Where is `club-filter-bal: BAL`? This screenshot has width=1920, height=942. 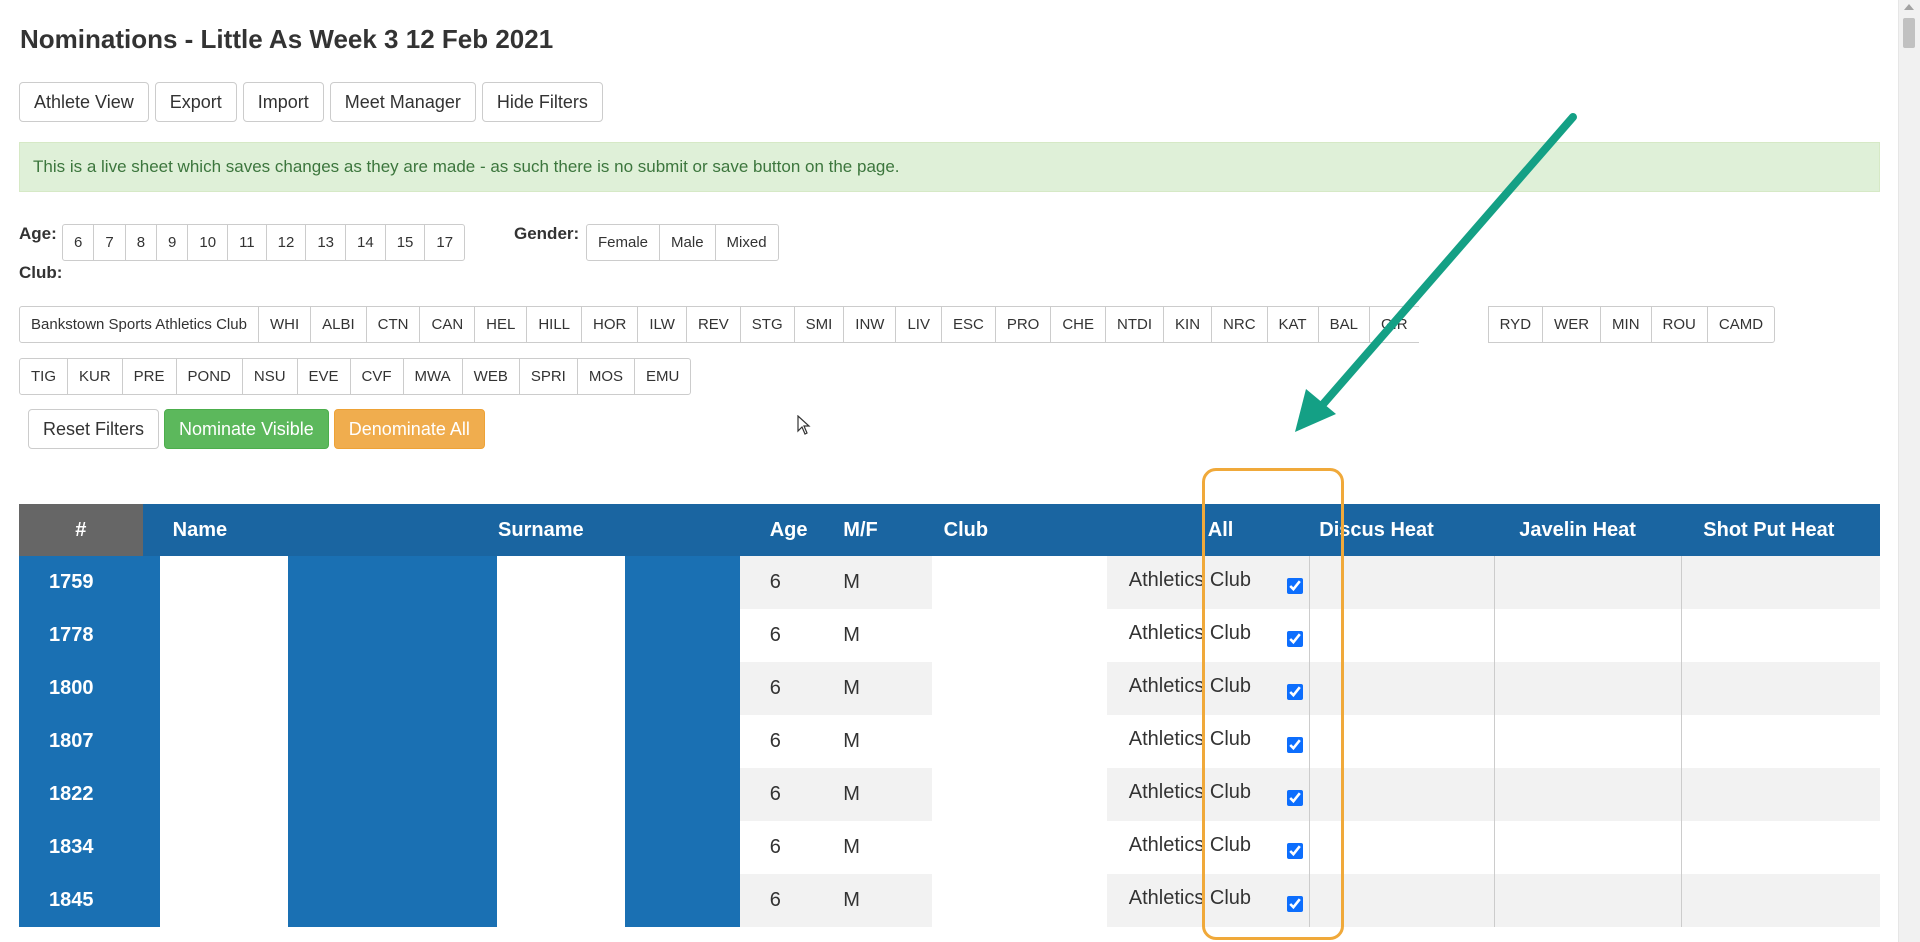 club-filter-bal: BAL is located at coordinates (1343, 324).